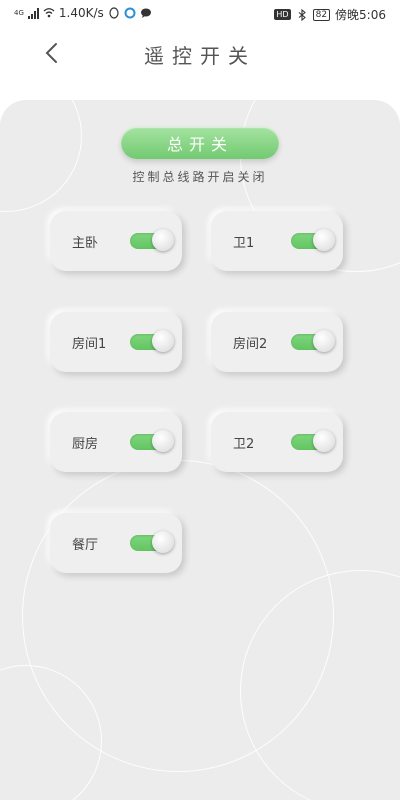  Describe the element at coordinates (250, 344) in the screenshot. I see `switch-label: 房间2` at that location.